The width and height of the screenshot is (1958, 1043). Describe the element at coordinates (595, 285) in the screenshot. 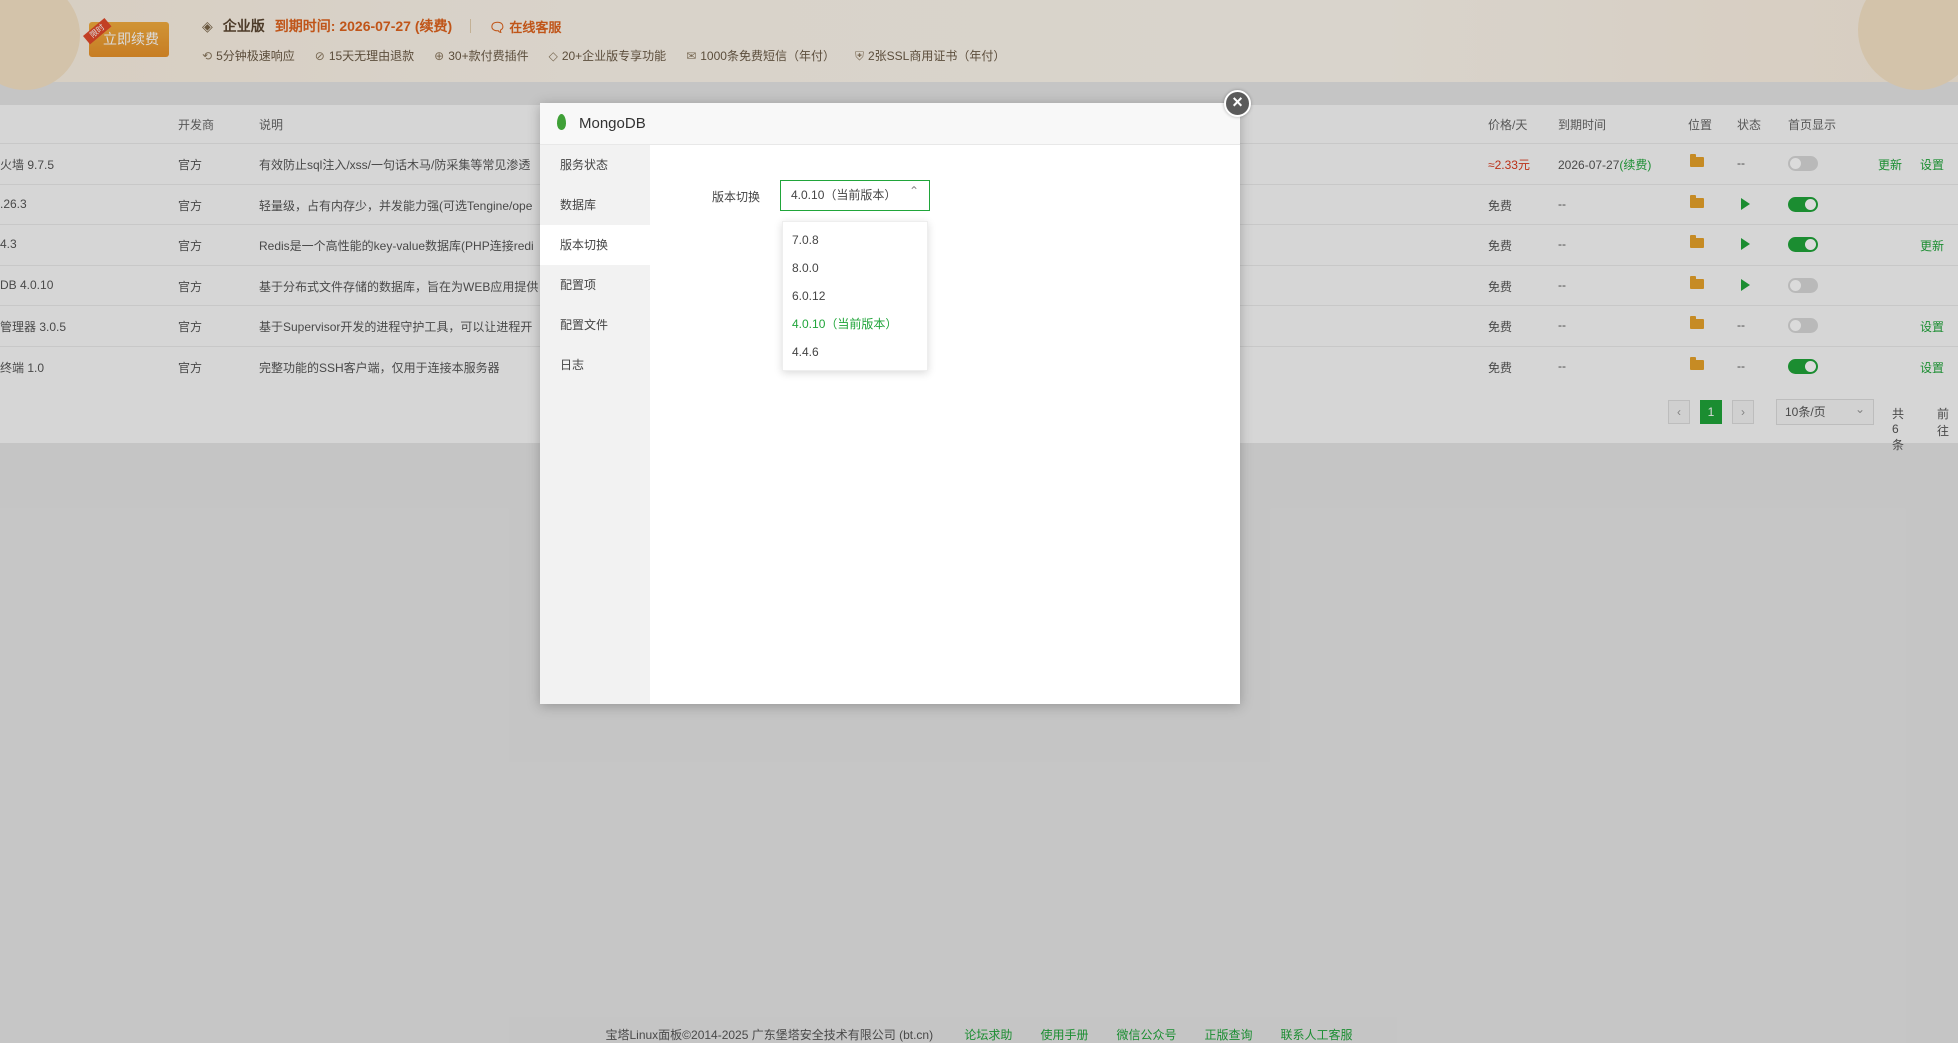

I see `modal-nav-item: 配置项` at that location.